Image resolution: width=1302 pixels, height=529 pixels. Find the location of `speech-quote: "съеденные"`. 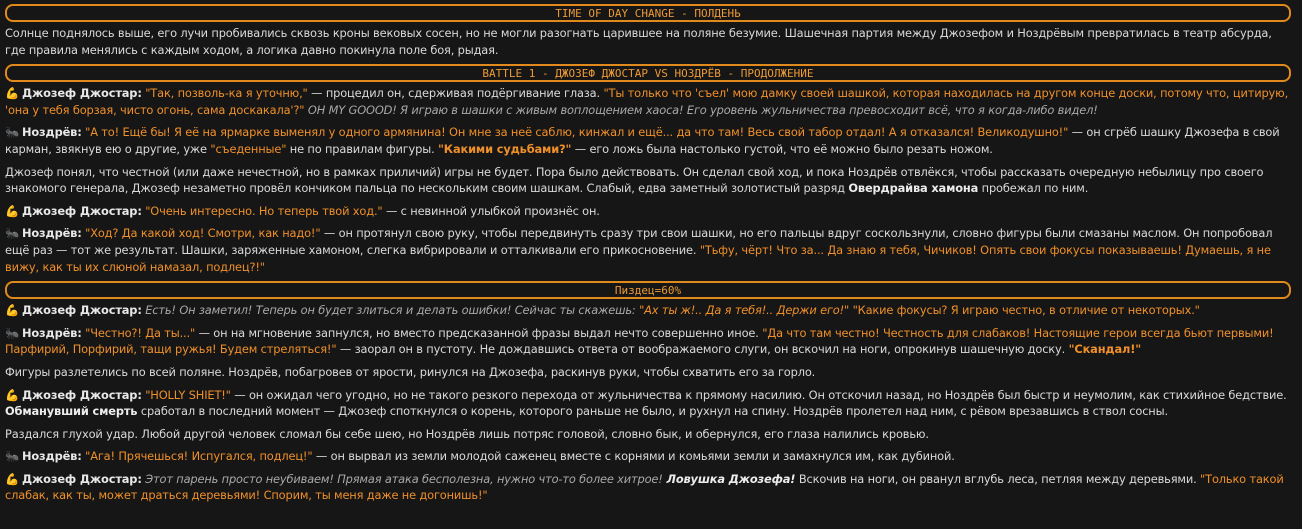

speech-quote: "съеденные" is located at coordinates (248, 148).